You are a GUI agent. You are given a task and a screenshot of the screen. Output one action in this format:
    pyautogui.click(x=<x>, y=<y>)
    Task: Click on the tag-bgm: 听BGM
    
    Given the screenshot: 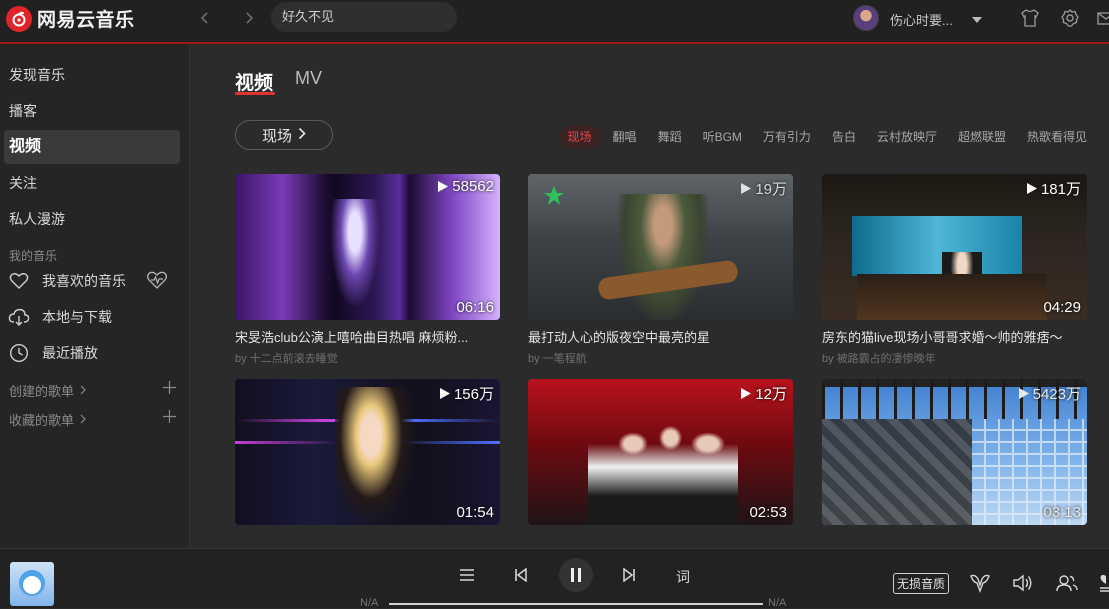 What is the action you would take?
    pyautogui.click(x=722, y=136)
    